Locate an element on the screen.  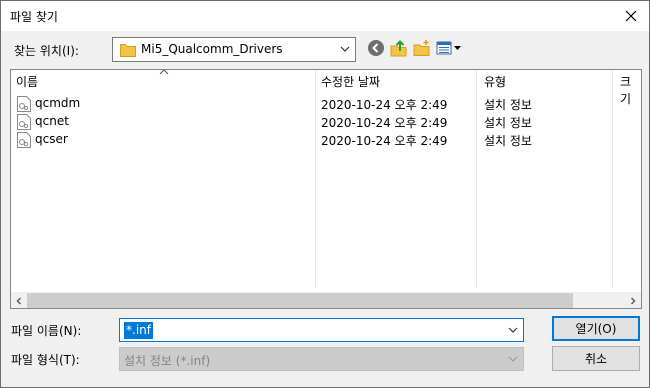
list-item: qcnet 2020-10-24 오후 2:49 설치 정보 is located at coordinates (326, 122).